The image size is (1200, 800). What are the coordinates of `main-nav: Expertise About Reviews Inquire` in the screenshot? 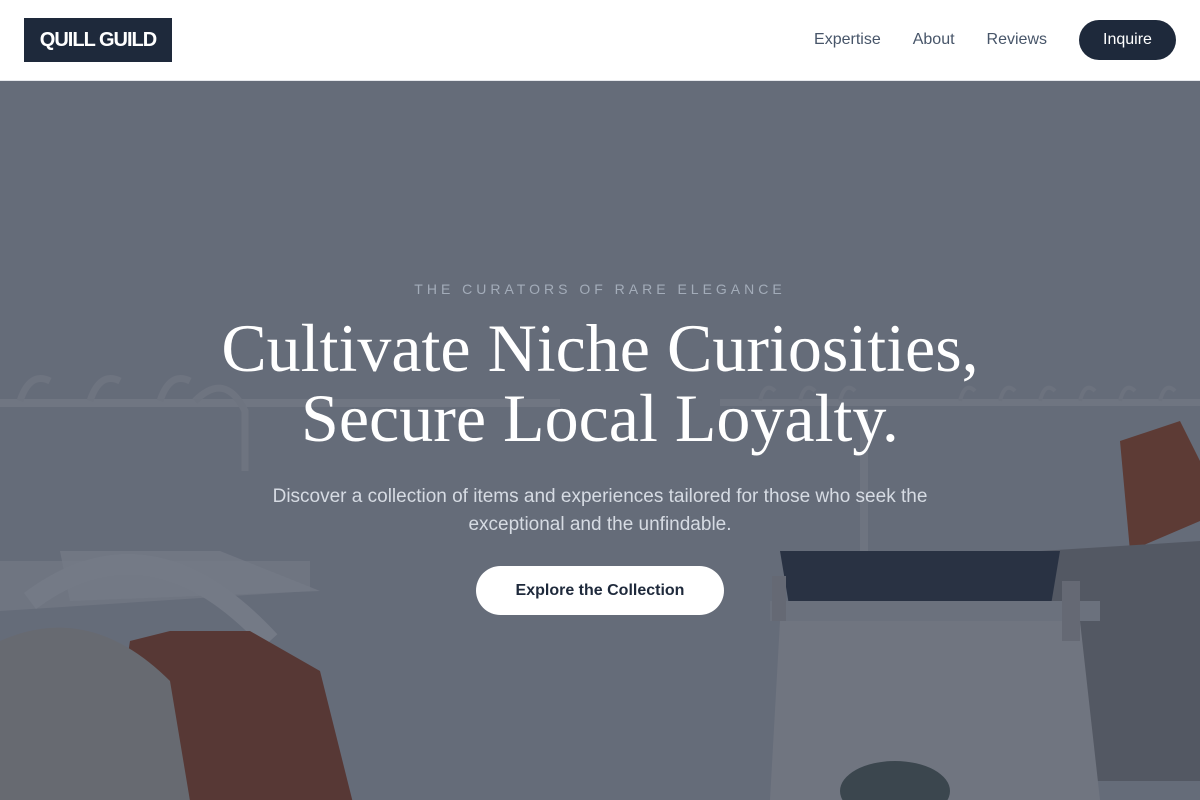 It's located at (995, 40).